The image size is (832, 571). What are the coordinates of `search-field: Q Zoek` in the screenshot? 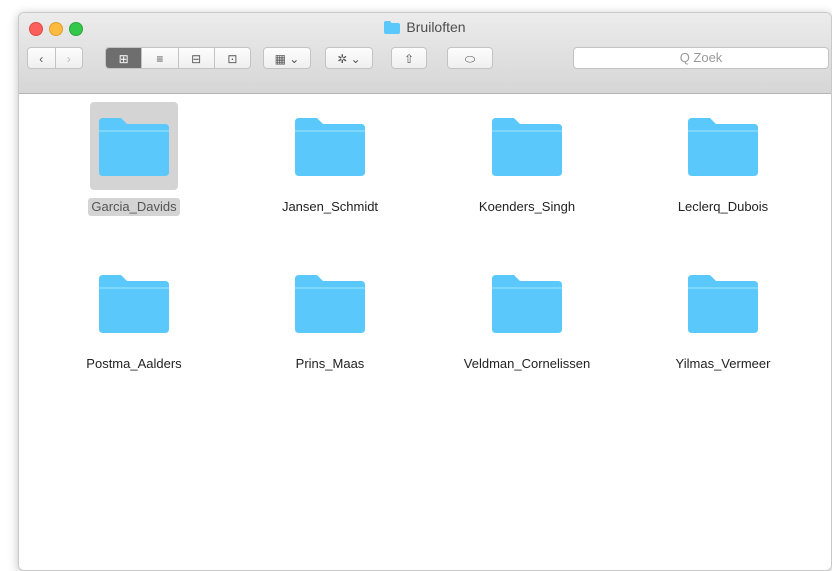 It's located at (701, 58).